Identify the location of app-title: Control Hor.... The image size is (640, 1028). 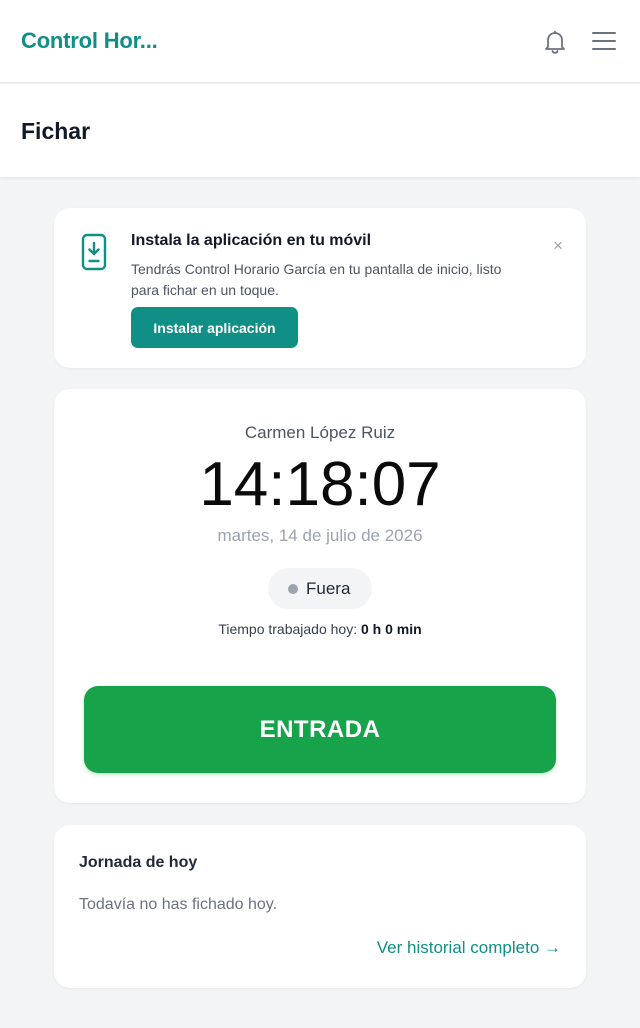
(89, 41).